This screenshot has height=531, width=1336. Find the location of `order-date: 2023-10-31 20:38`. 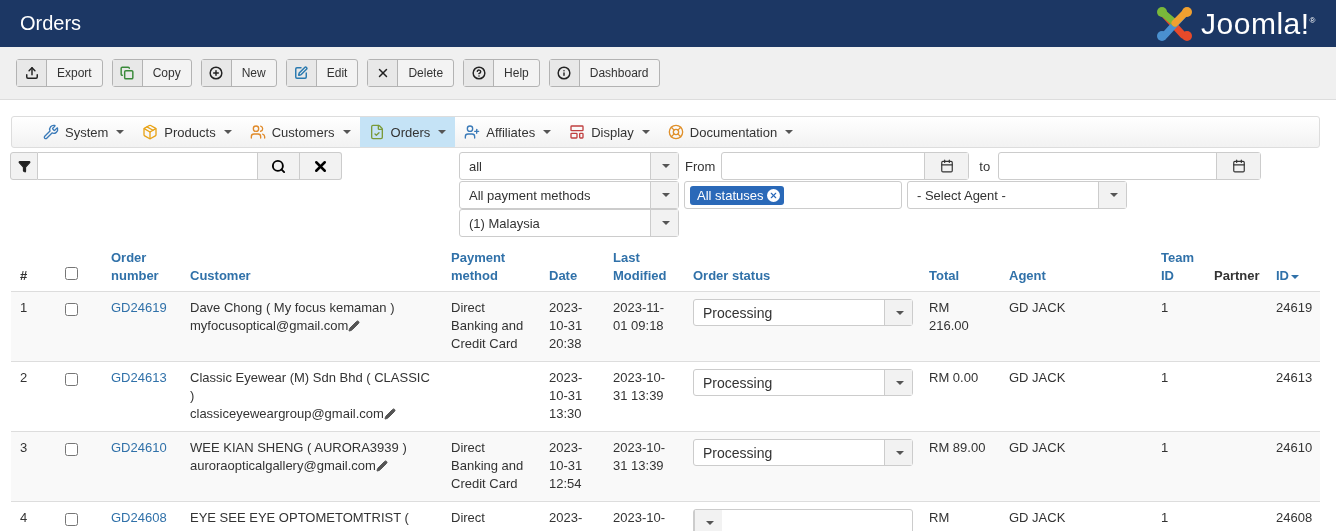

order-date: 2023-10-31 20:38 is located at coordinates (566, 325).